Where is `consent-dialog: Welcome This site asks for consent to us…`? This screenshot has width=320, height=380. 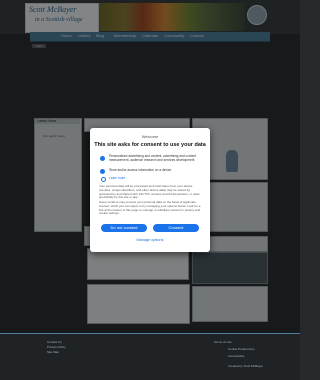 consent-dialog: Welcome This site asks for consent to us… is located at coordinates (150, 190).